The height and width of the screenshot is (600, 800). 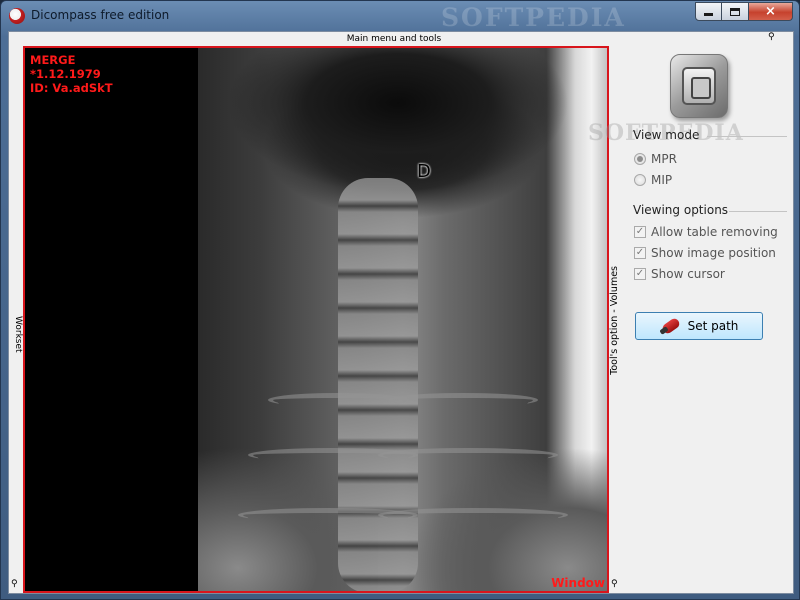 What do you see at coordinates (53, 60) in the screenshot?
I see `patient-name: MERGE` at bounding box center [53, 60].